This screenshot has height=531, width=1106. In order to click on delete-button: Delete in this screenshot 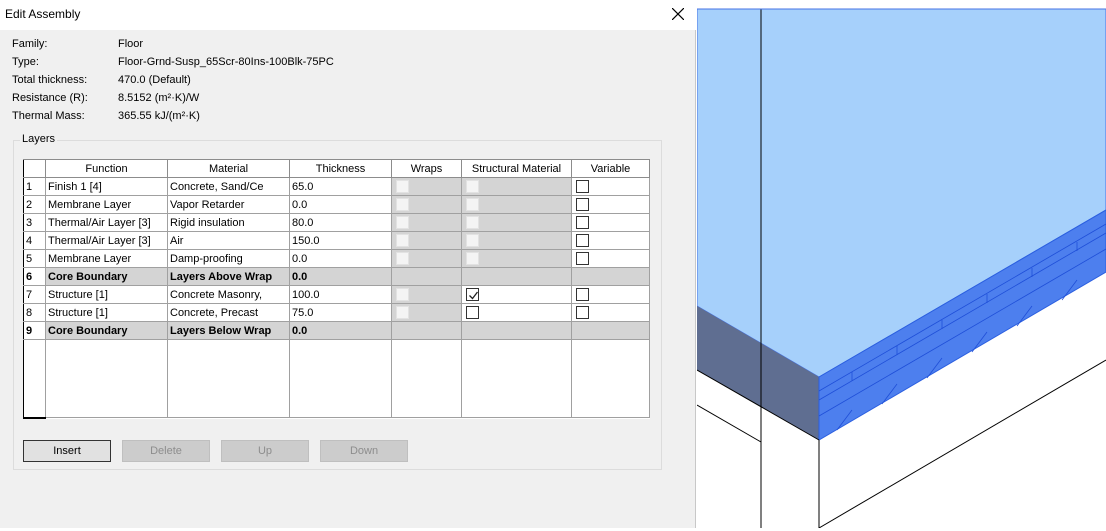, I will do `click(166, 451)`.